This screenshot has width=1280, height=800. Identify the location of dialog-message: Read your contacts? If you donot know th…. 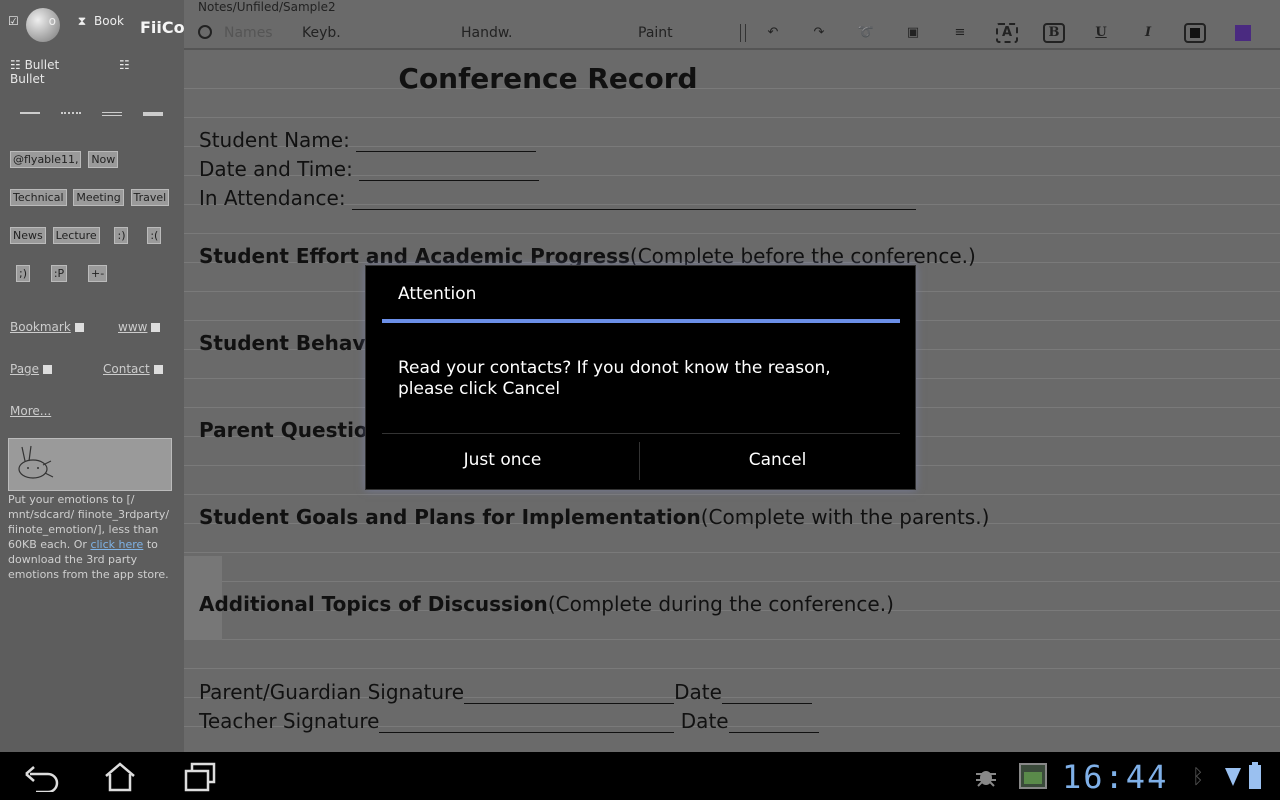
(614, 378).